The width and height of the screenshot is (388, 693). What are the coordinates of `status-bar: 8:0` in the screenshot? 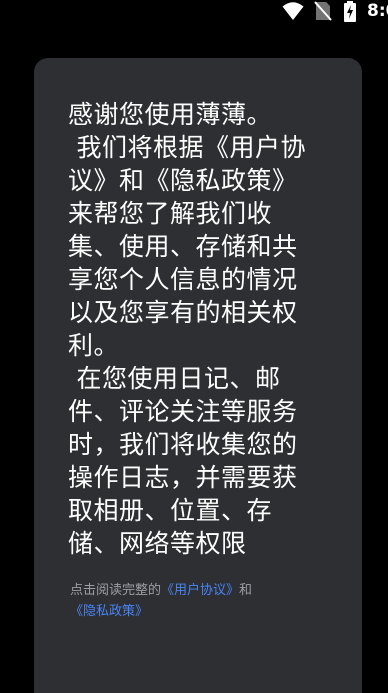 It's located at (194, 12).